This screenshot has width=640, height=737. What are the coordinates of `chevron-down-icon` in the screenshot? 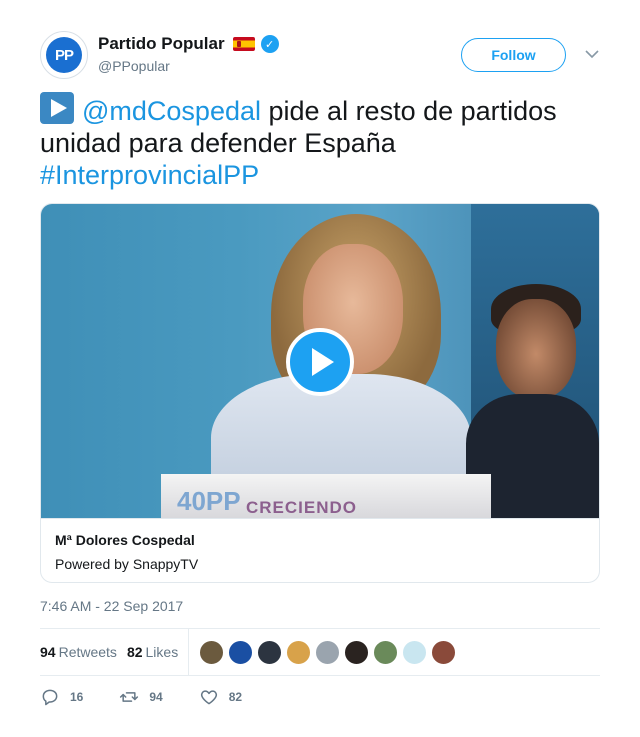 It's located at (592, 54).